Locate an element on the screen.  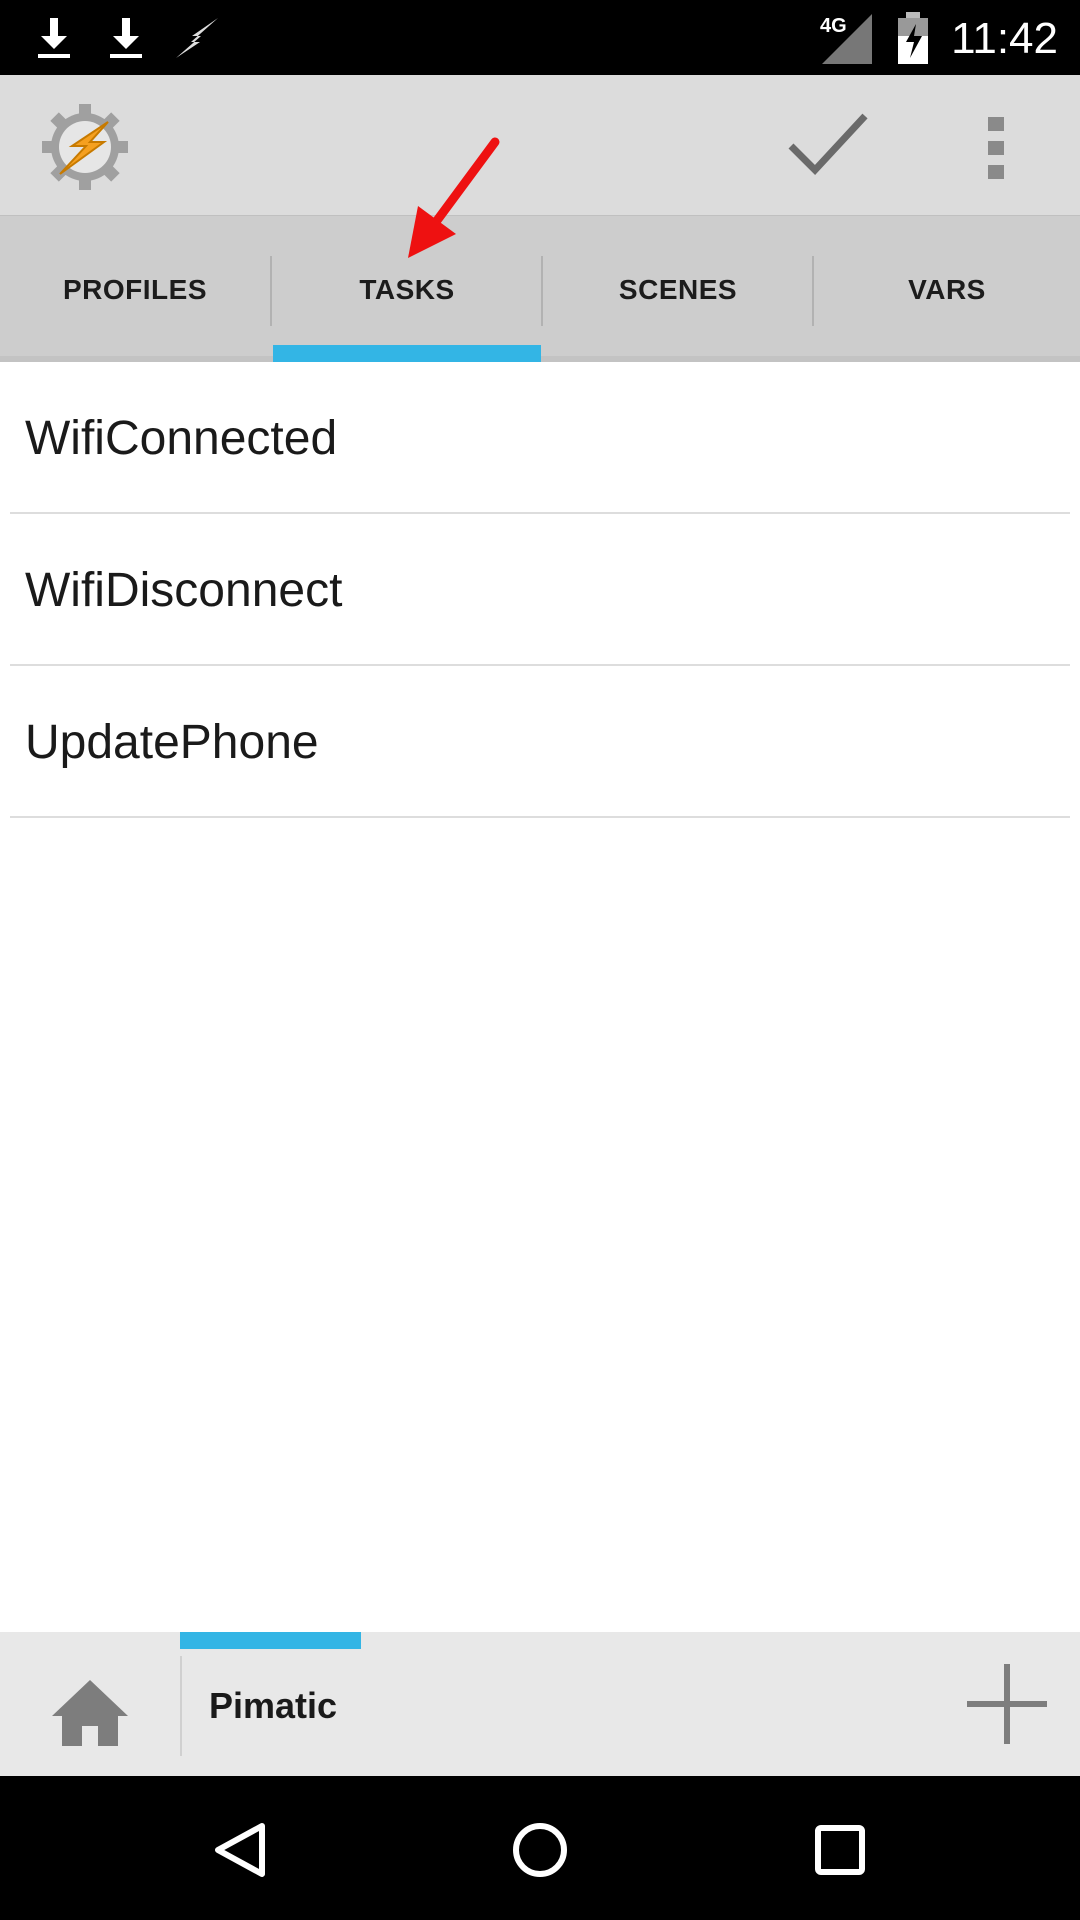
project-divider is located at coordinates (181, 1706).